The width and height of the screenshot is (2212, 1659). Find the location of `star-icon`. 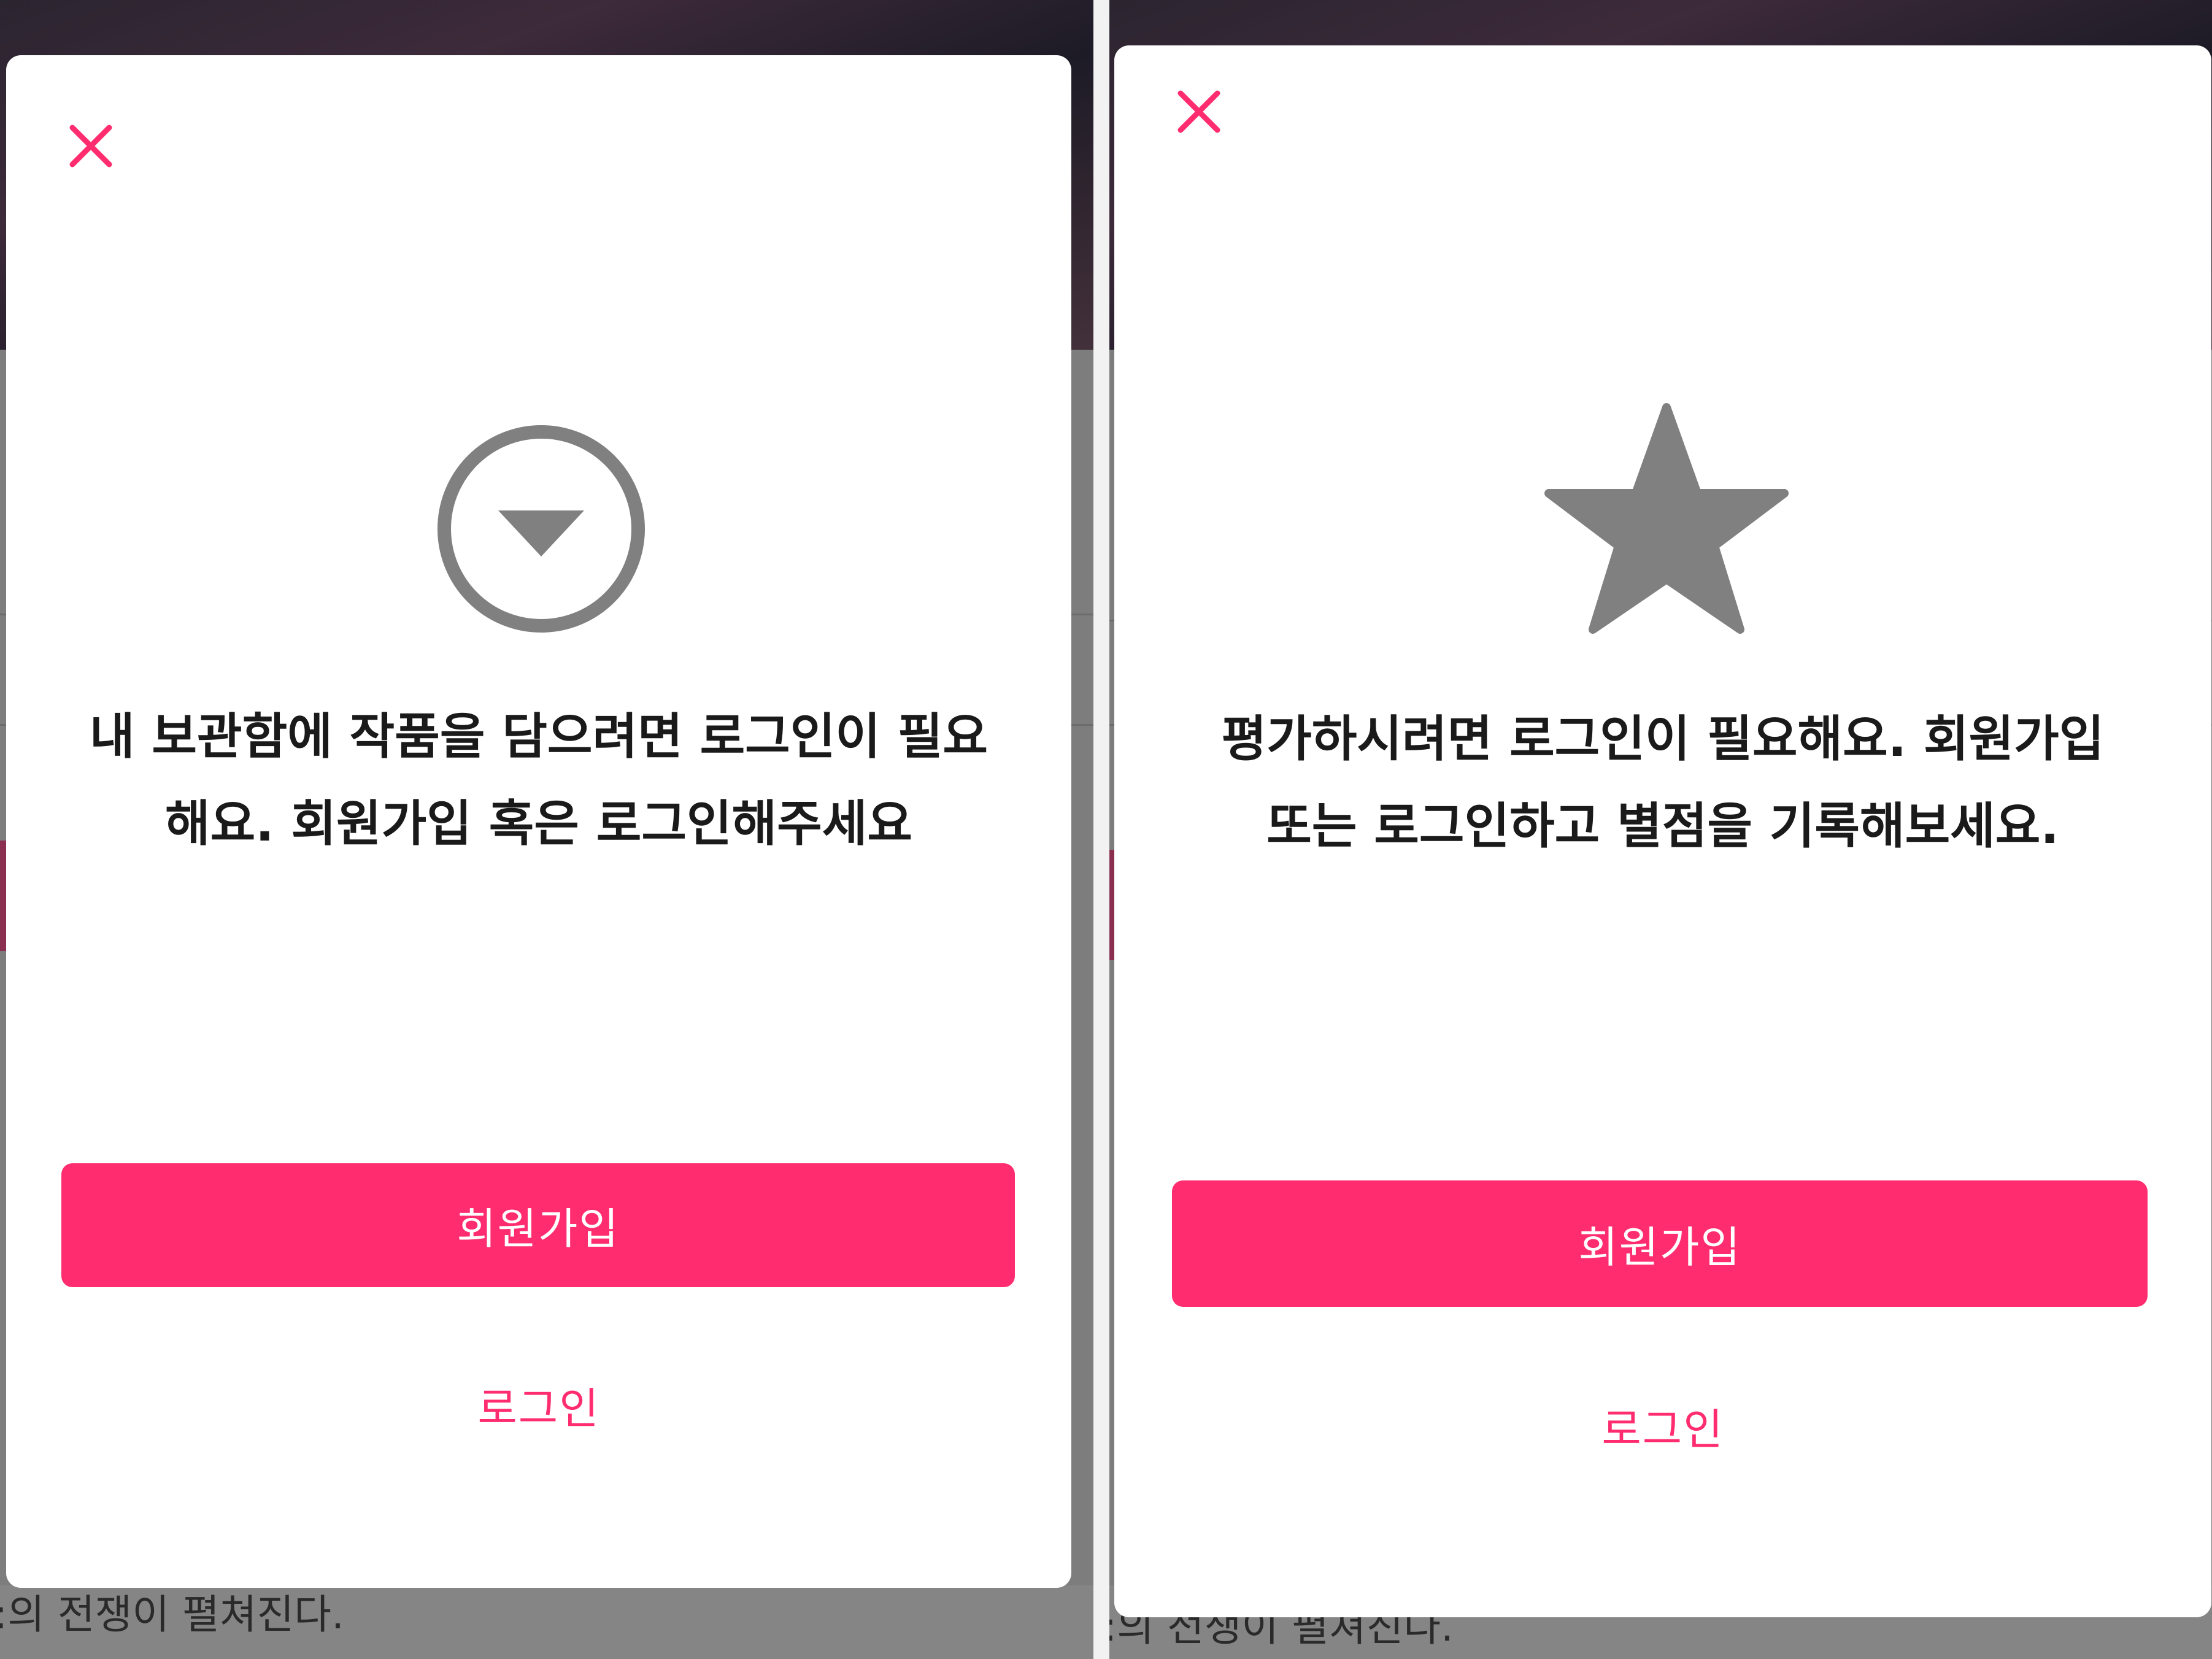

star-icon is located at coordinates (1666, 517).